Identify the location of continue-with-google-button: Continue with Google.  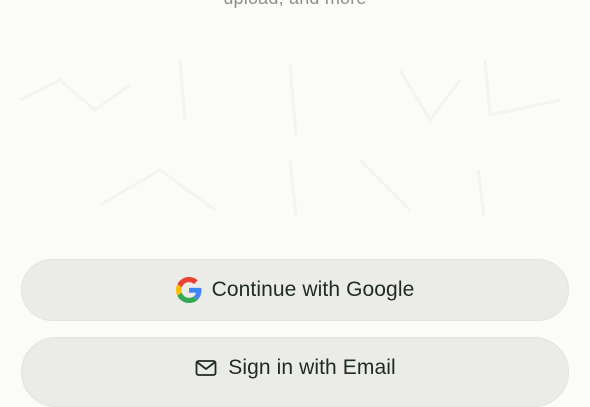
(295, 290).